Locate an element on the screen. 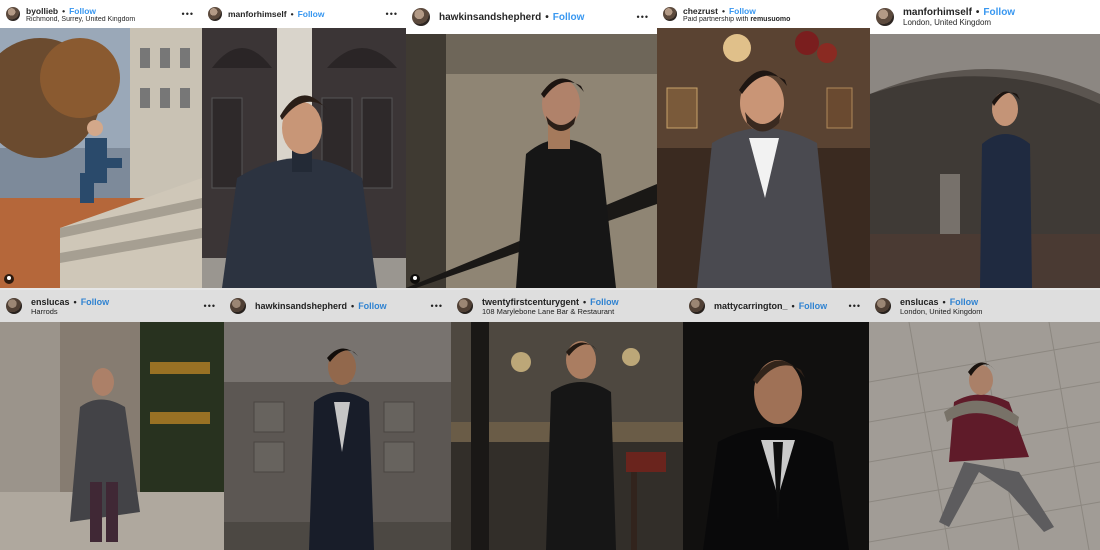 Image resolution: width=1100 pixels, height=550 pixels. username: mattycarrington_ is located at coordinates (751, 306).